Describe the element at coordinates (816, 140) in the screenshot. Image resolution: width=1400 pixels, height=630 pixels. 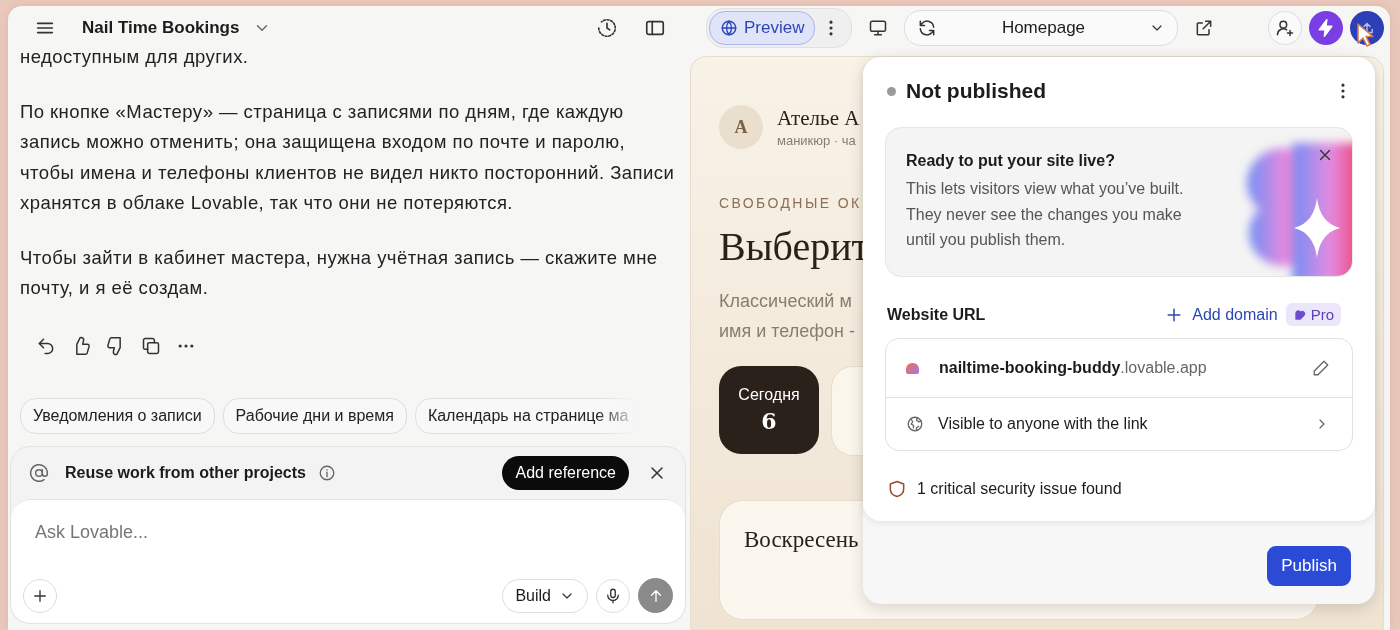
I see `studio-meta: маникюр · ча` at that location.